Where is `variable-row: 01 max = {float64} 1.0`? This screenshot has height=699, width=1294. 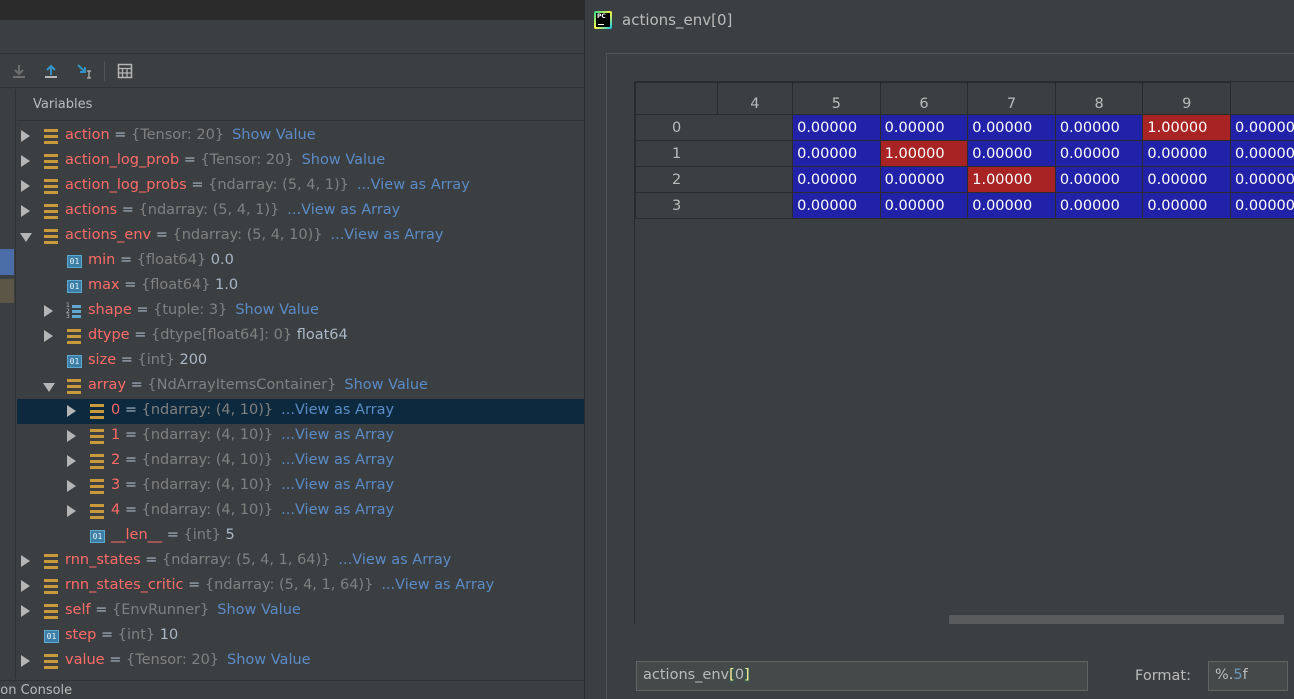
variable-row: 01 max = {float64} 1.0 is located at coordinates (300, 286).